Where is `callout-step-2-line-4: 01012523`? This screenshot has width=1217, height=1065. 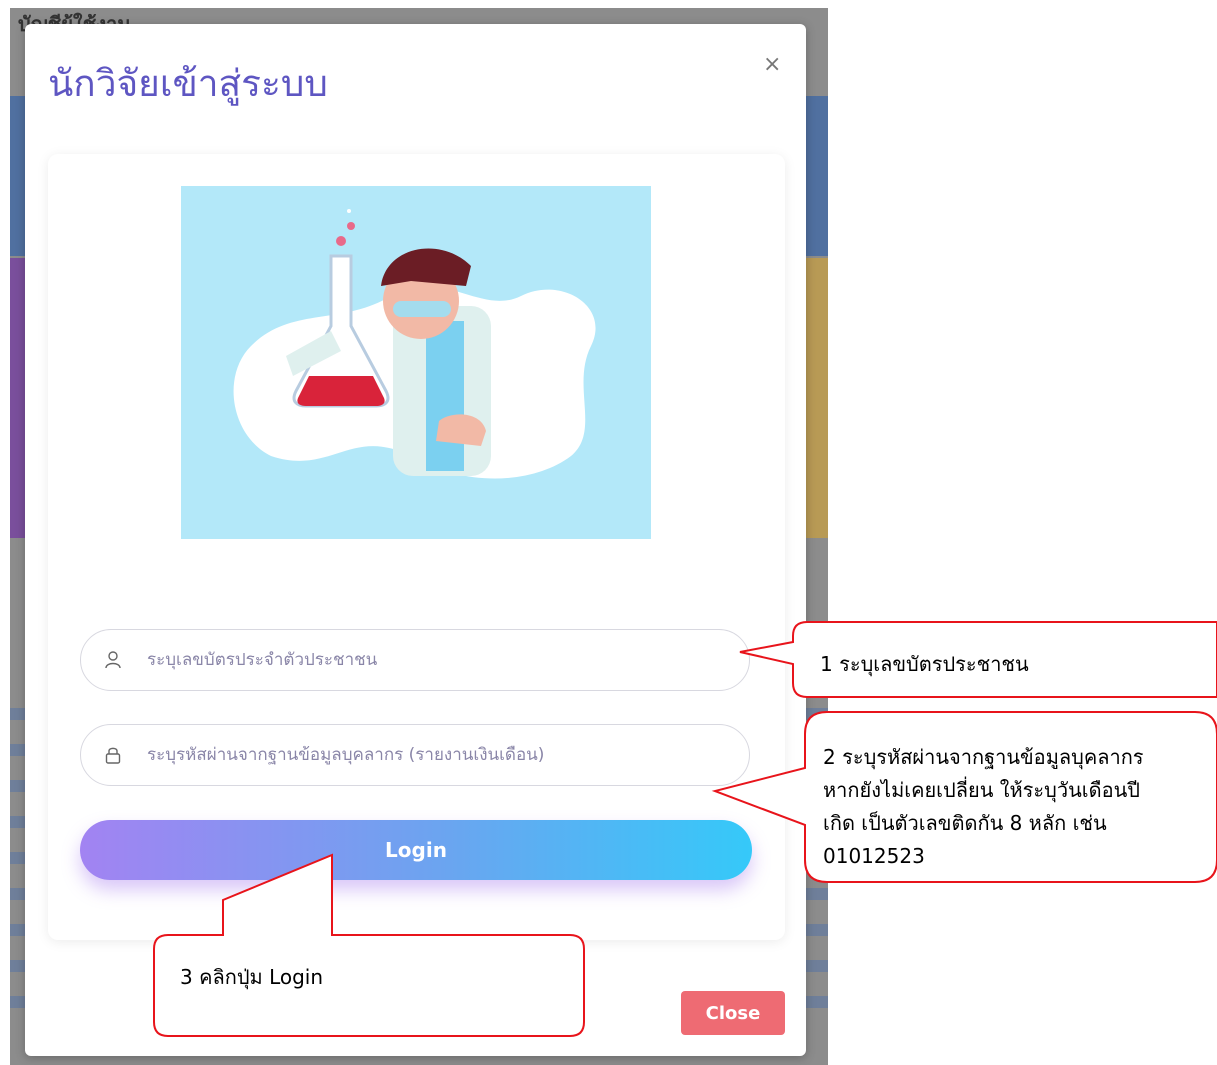
callout-step-2-line-4: 01012523 is located at coordinates (874, 856).